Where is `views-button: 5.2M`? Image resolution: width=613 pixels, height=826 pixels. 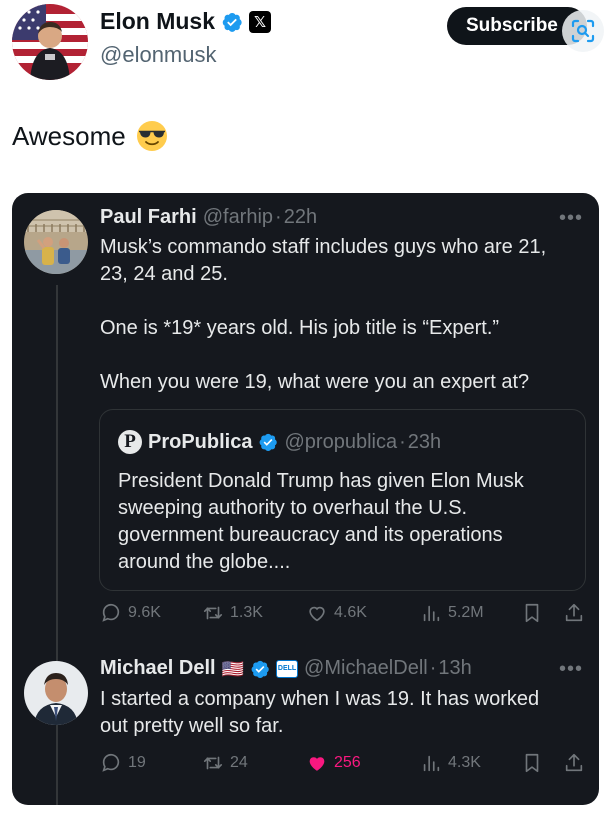
views-button: 5.2M is located at coordinates (452, 613).